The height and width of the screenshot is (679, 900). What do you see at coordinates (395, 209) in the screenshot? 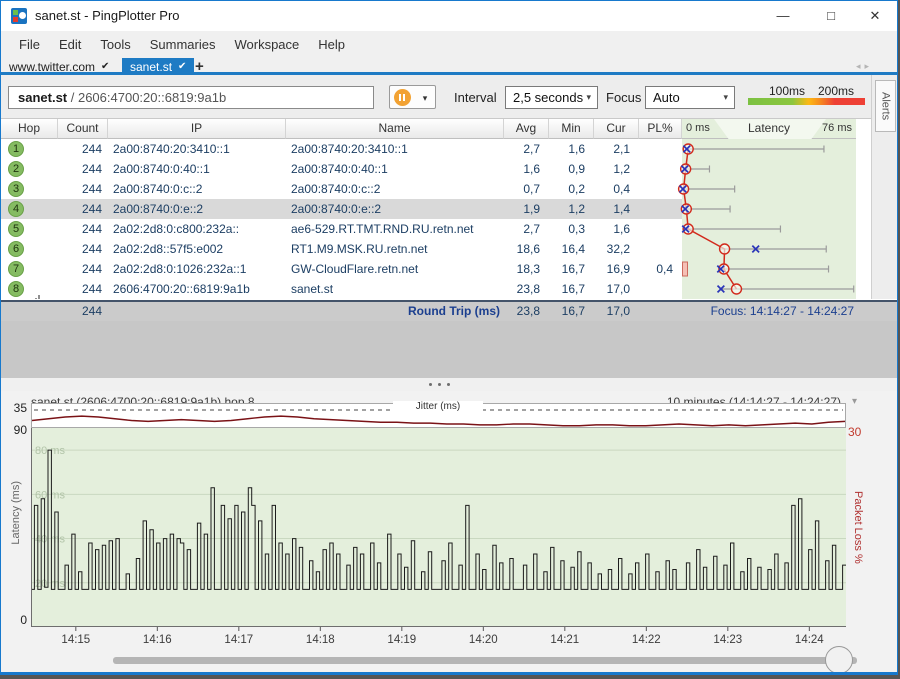
I see `name-cell: 2a00:8740:0:e::2` at bounding box center [395, 209].